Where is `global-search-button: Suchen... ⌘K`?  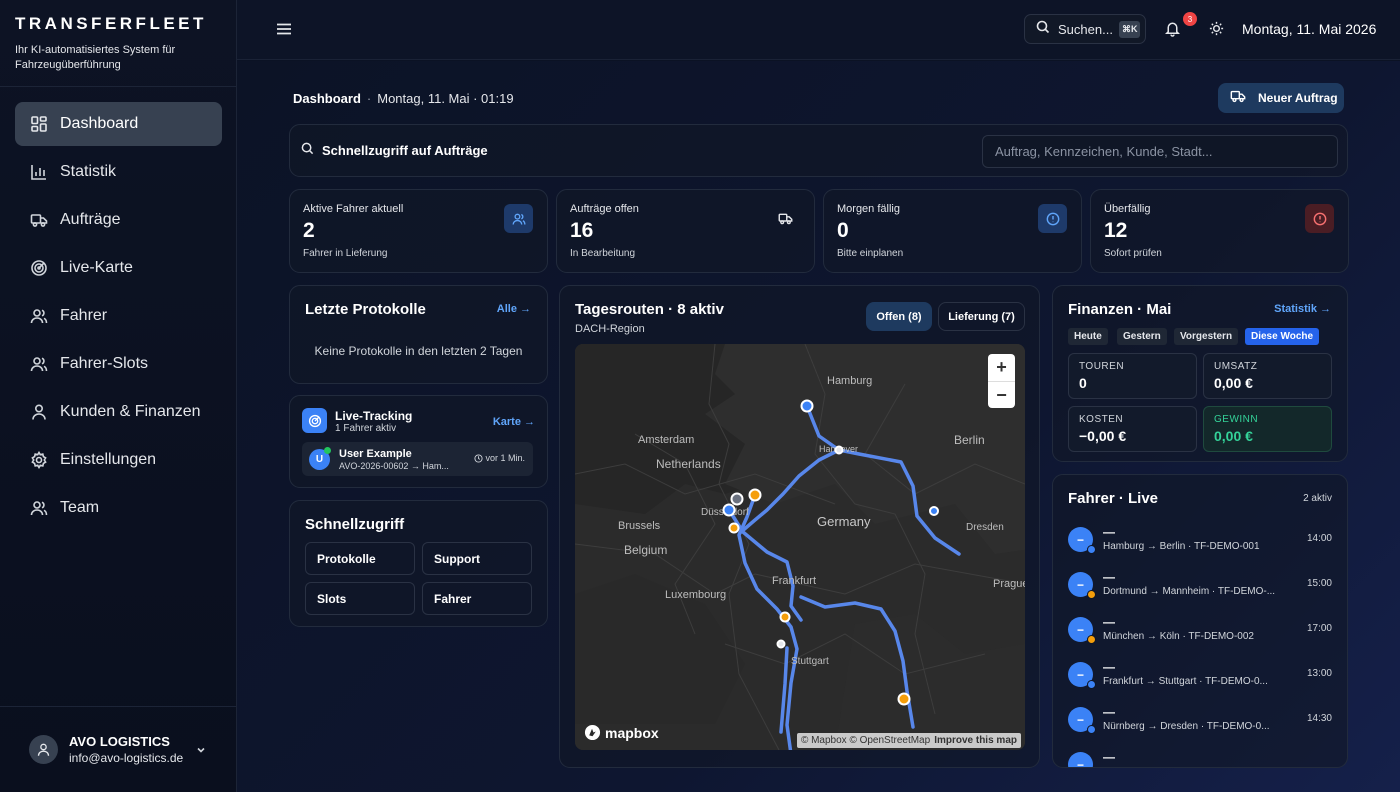
global-search-button: Suchen... ⌘K is located at coordinates (1085, 29).